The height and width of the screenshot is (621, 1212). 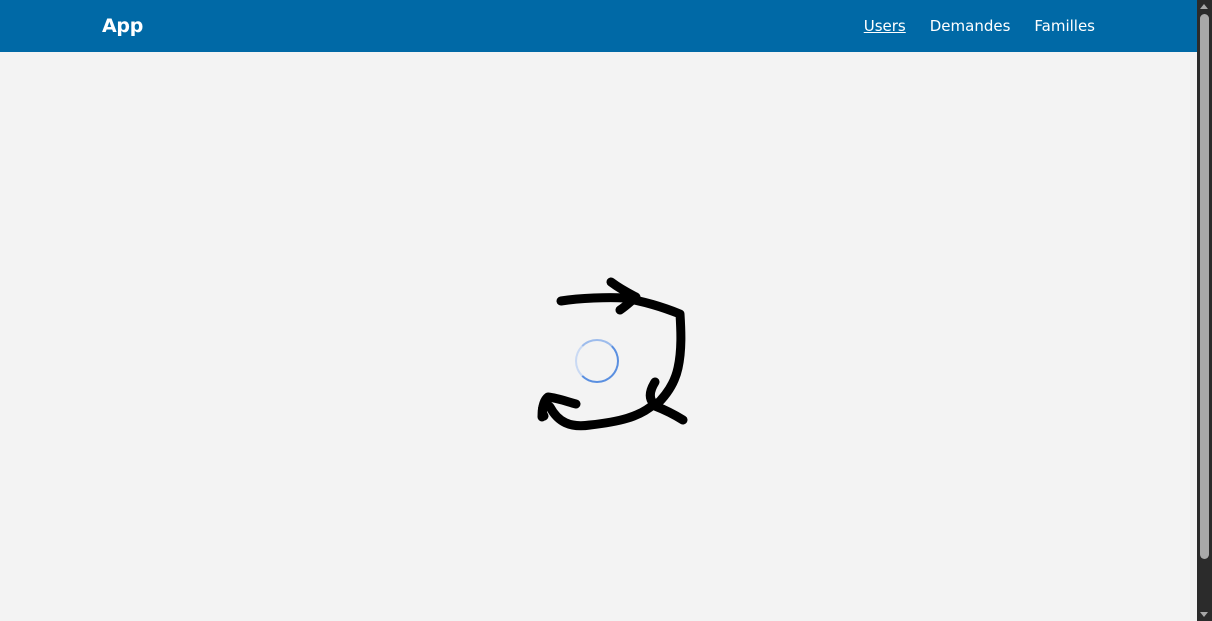 What do you see at coordinates (1204, 286) in the screenshot?
I see `scrollbar-thumb` at bounding box center [1204, 286].